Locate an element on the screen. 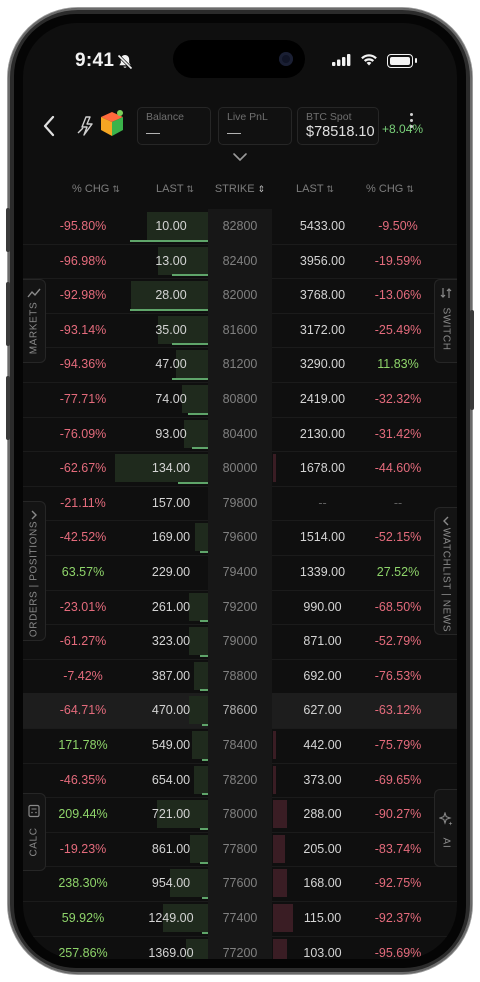  put-last-cell: 1678.00 is located at coordinates (322, 468).